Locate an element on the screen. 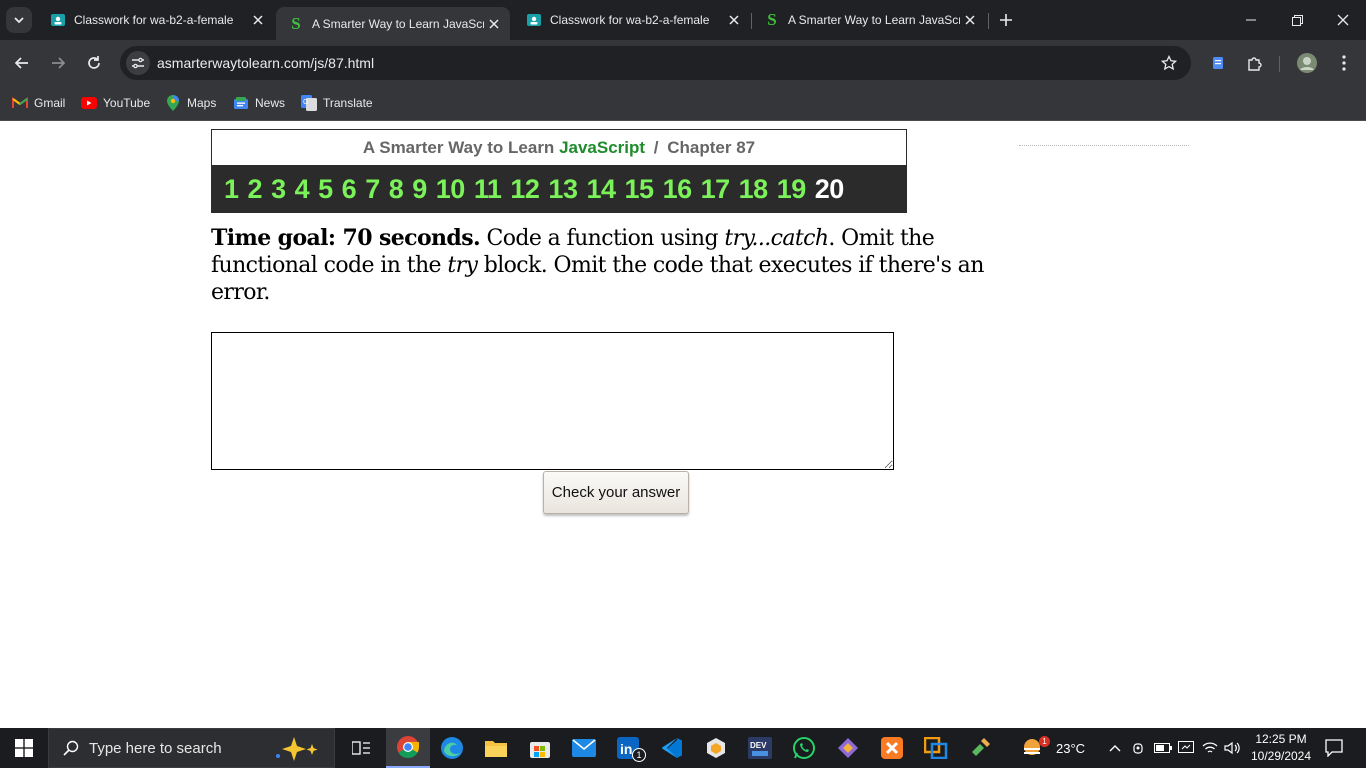 The image size is (1366, 768). display-icon is located at coordinates (1186, 748).